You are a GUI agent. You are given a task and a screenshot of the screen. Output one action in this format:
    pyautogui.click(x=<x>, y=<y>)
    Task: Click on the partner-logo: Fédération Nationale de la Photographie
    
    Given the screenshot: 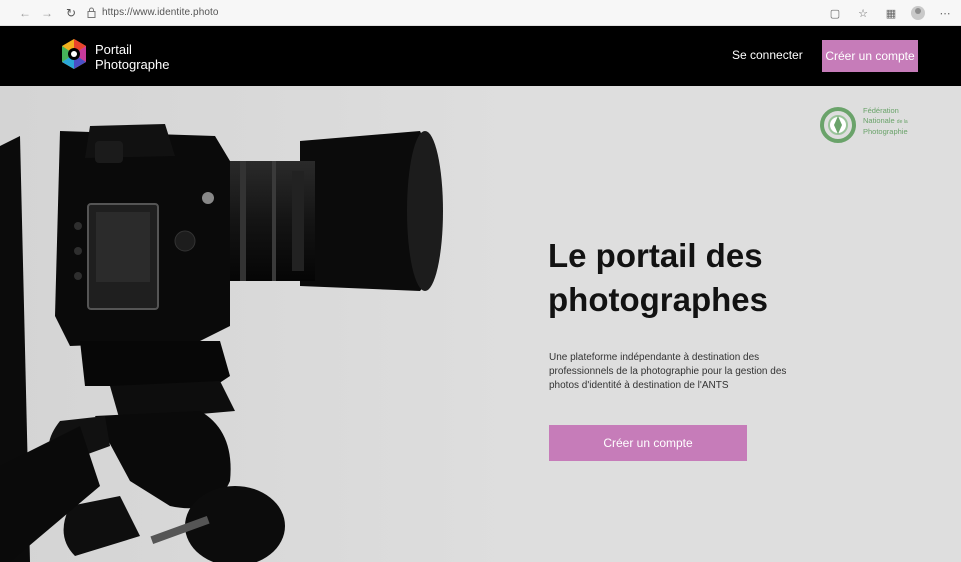 What is the action you would take?
    pyautogui.click(x=873, y=124)
    